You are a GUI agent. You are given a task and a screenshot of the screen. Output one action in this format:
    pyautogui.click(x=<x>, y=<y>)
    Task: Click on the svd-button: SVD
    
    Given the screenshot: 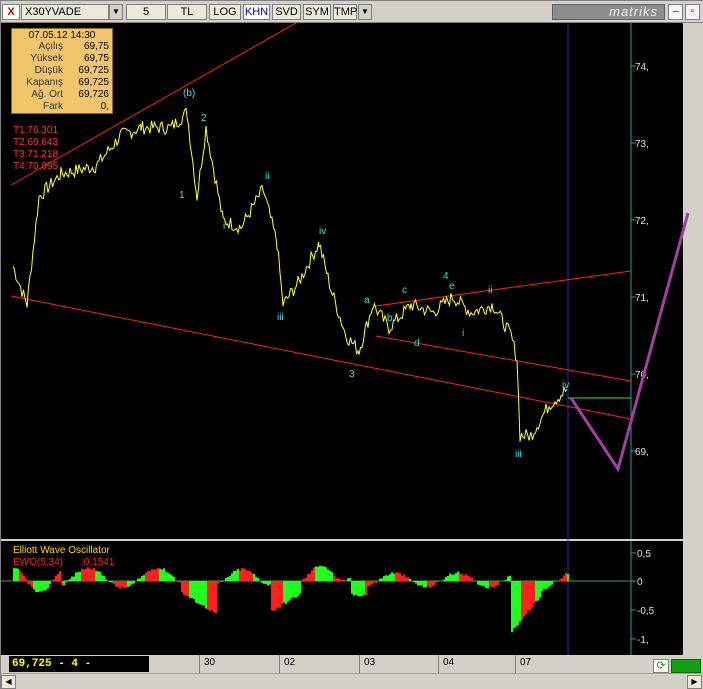 What is the action you would take?
    pyautogui.click(x=286, y=12)
    